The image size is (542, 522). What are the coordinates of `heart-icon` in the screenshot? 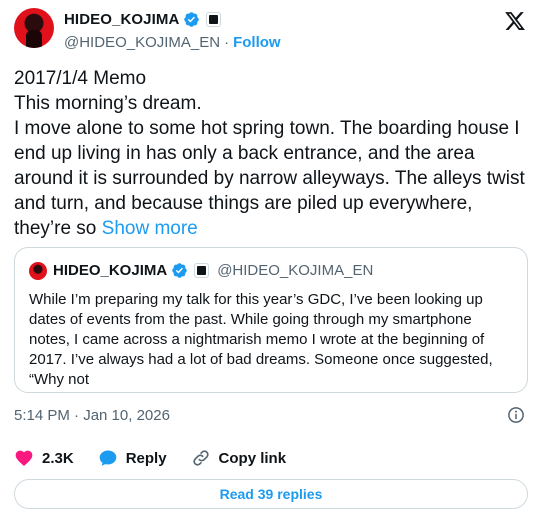 It's located at (24, 458).